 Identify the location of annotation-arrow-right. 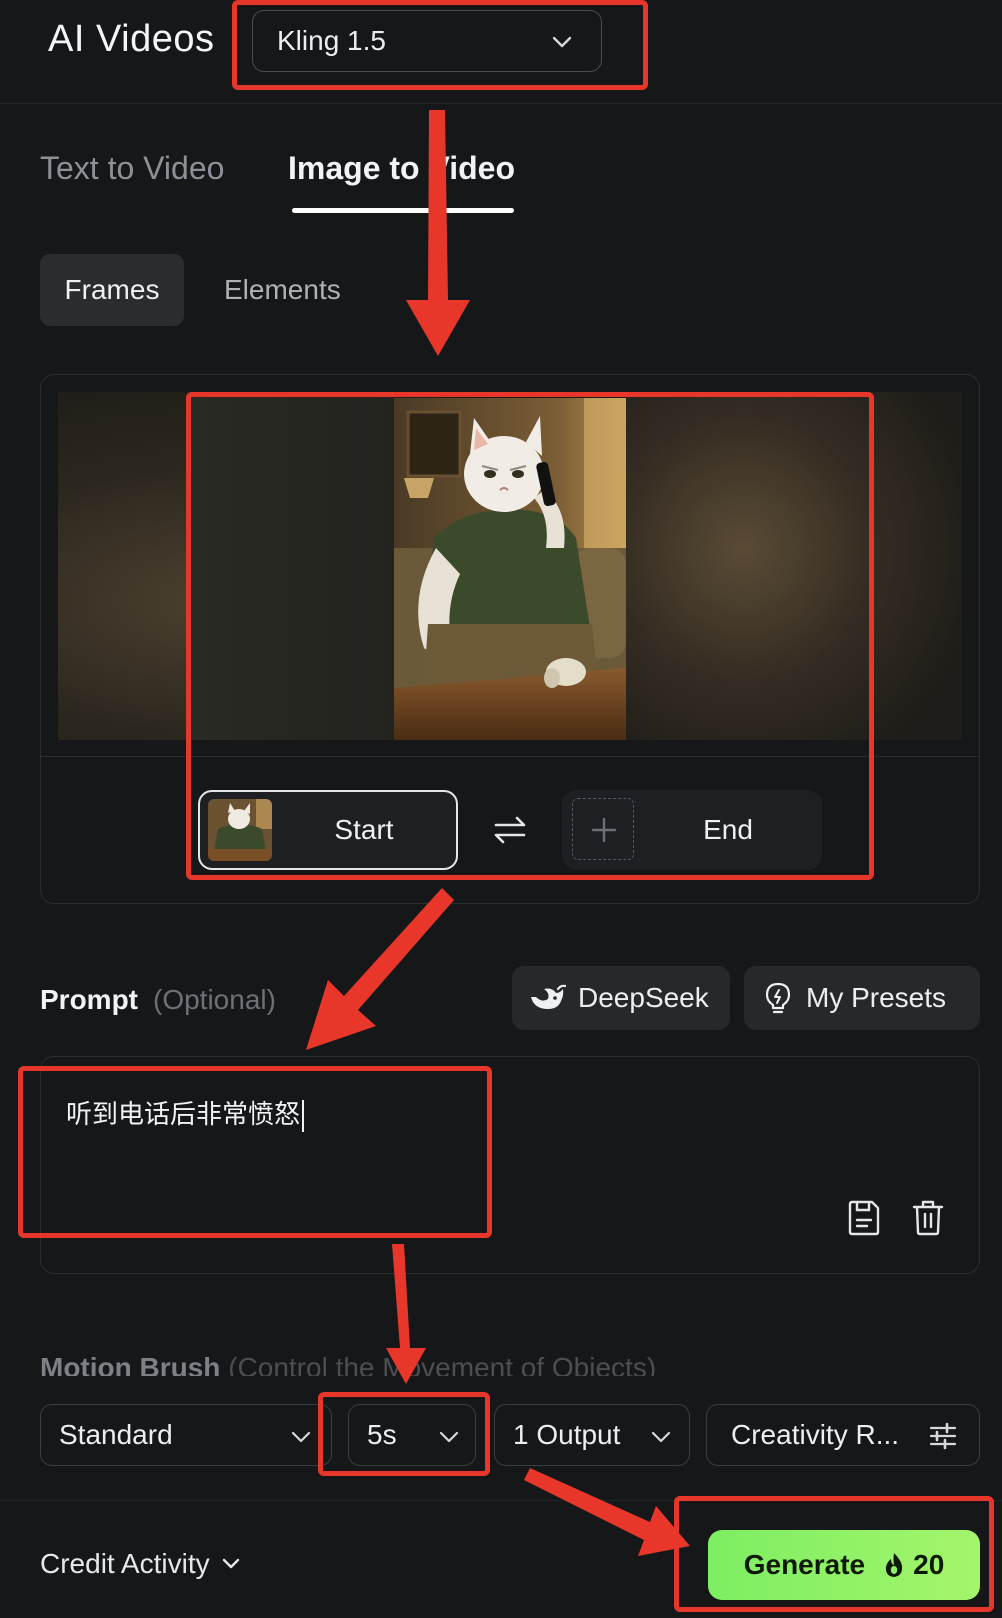
(607, 1512).